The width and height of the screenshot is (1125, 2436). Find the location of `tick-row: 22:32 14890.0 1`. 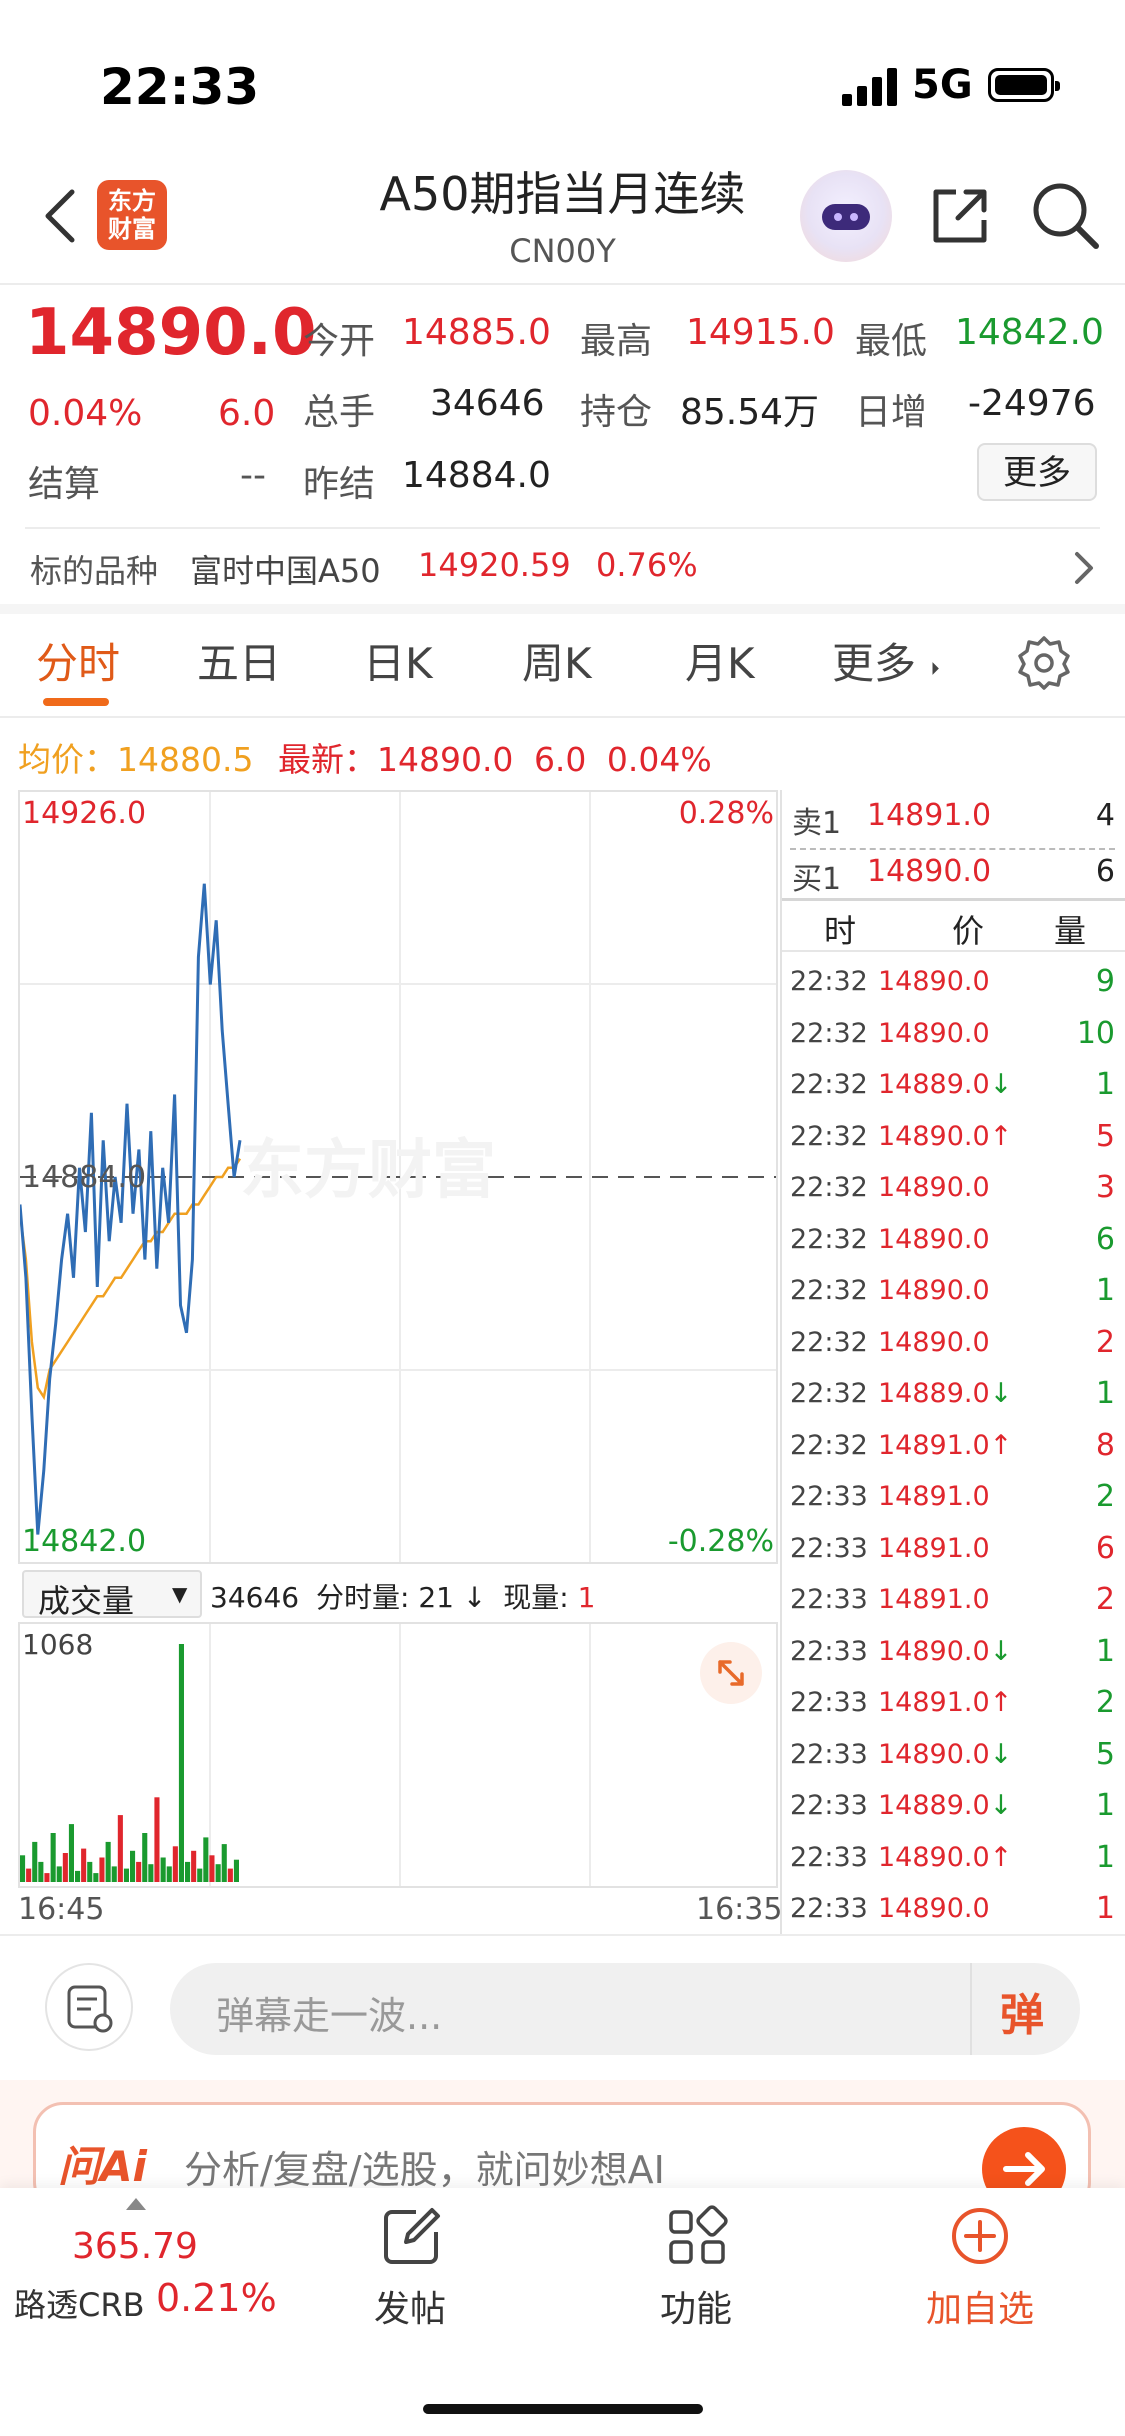

tick-row: 22:32 14890.0 1 is located at coordinates (953, 1296).